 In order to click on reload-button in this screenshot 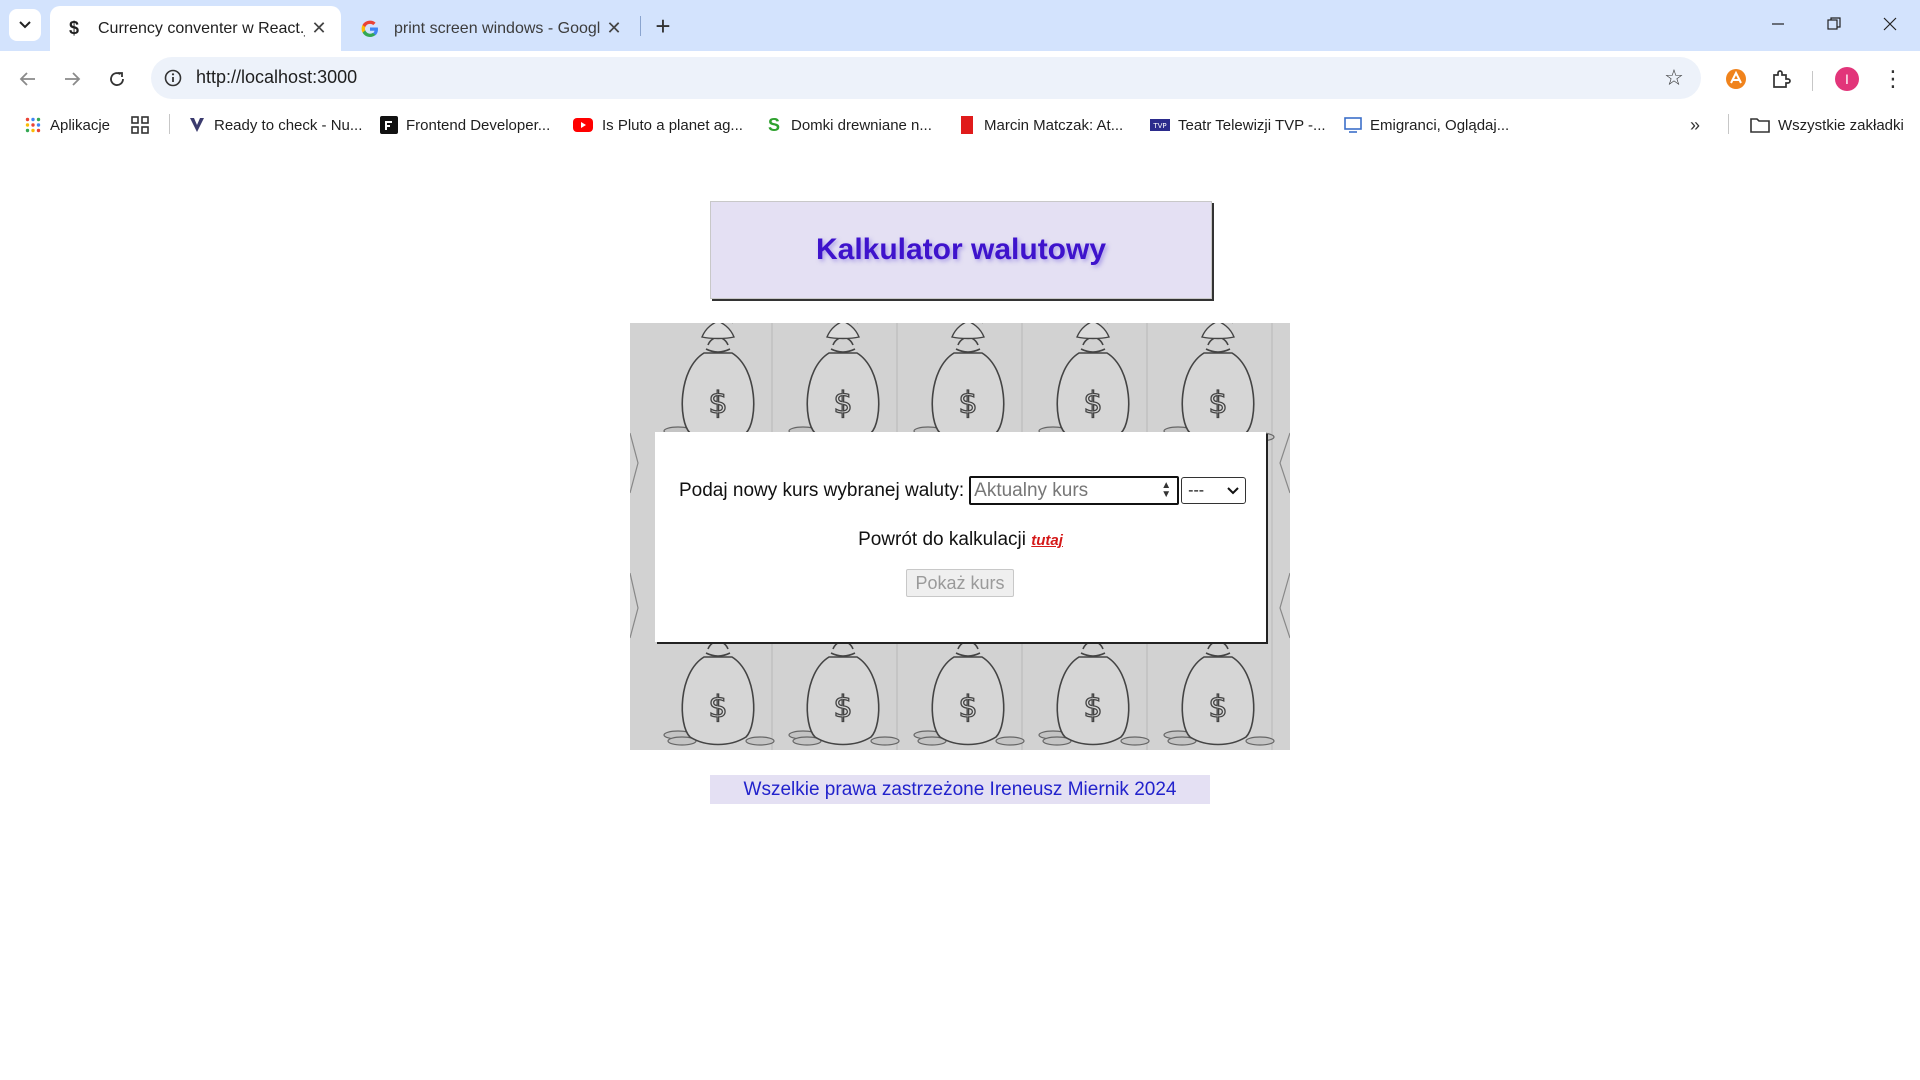, I will do `click(117, 79)`.